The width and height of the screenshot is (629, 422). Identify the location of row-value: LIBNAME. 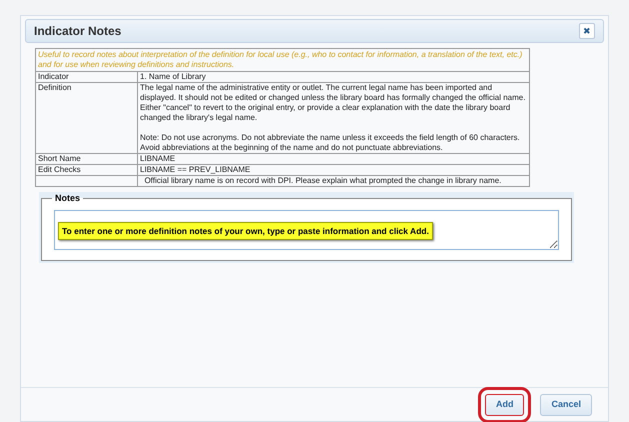
(158, 159).